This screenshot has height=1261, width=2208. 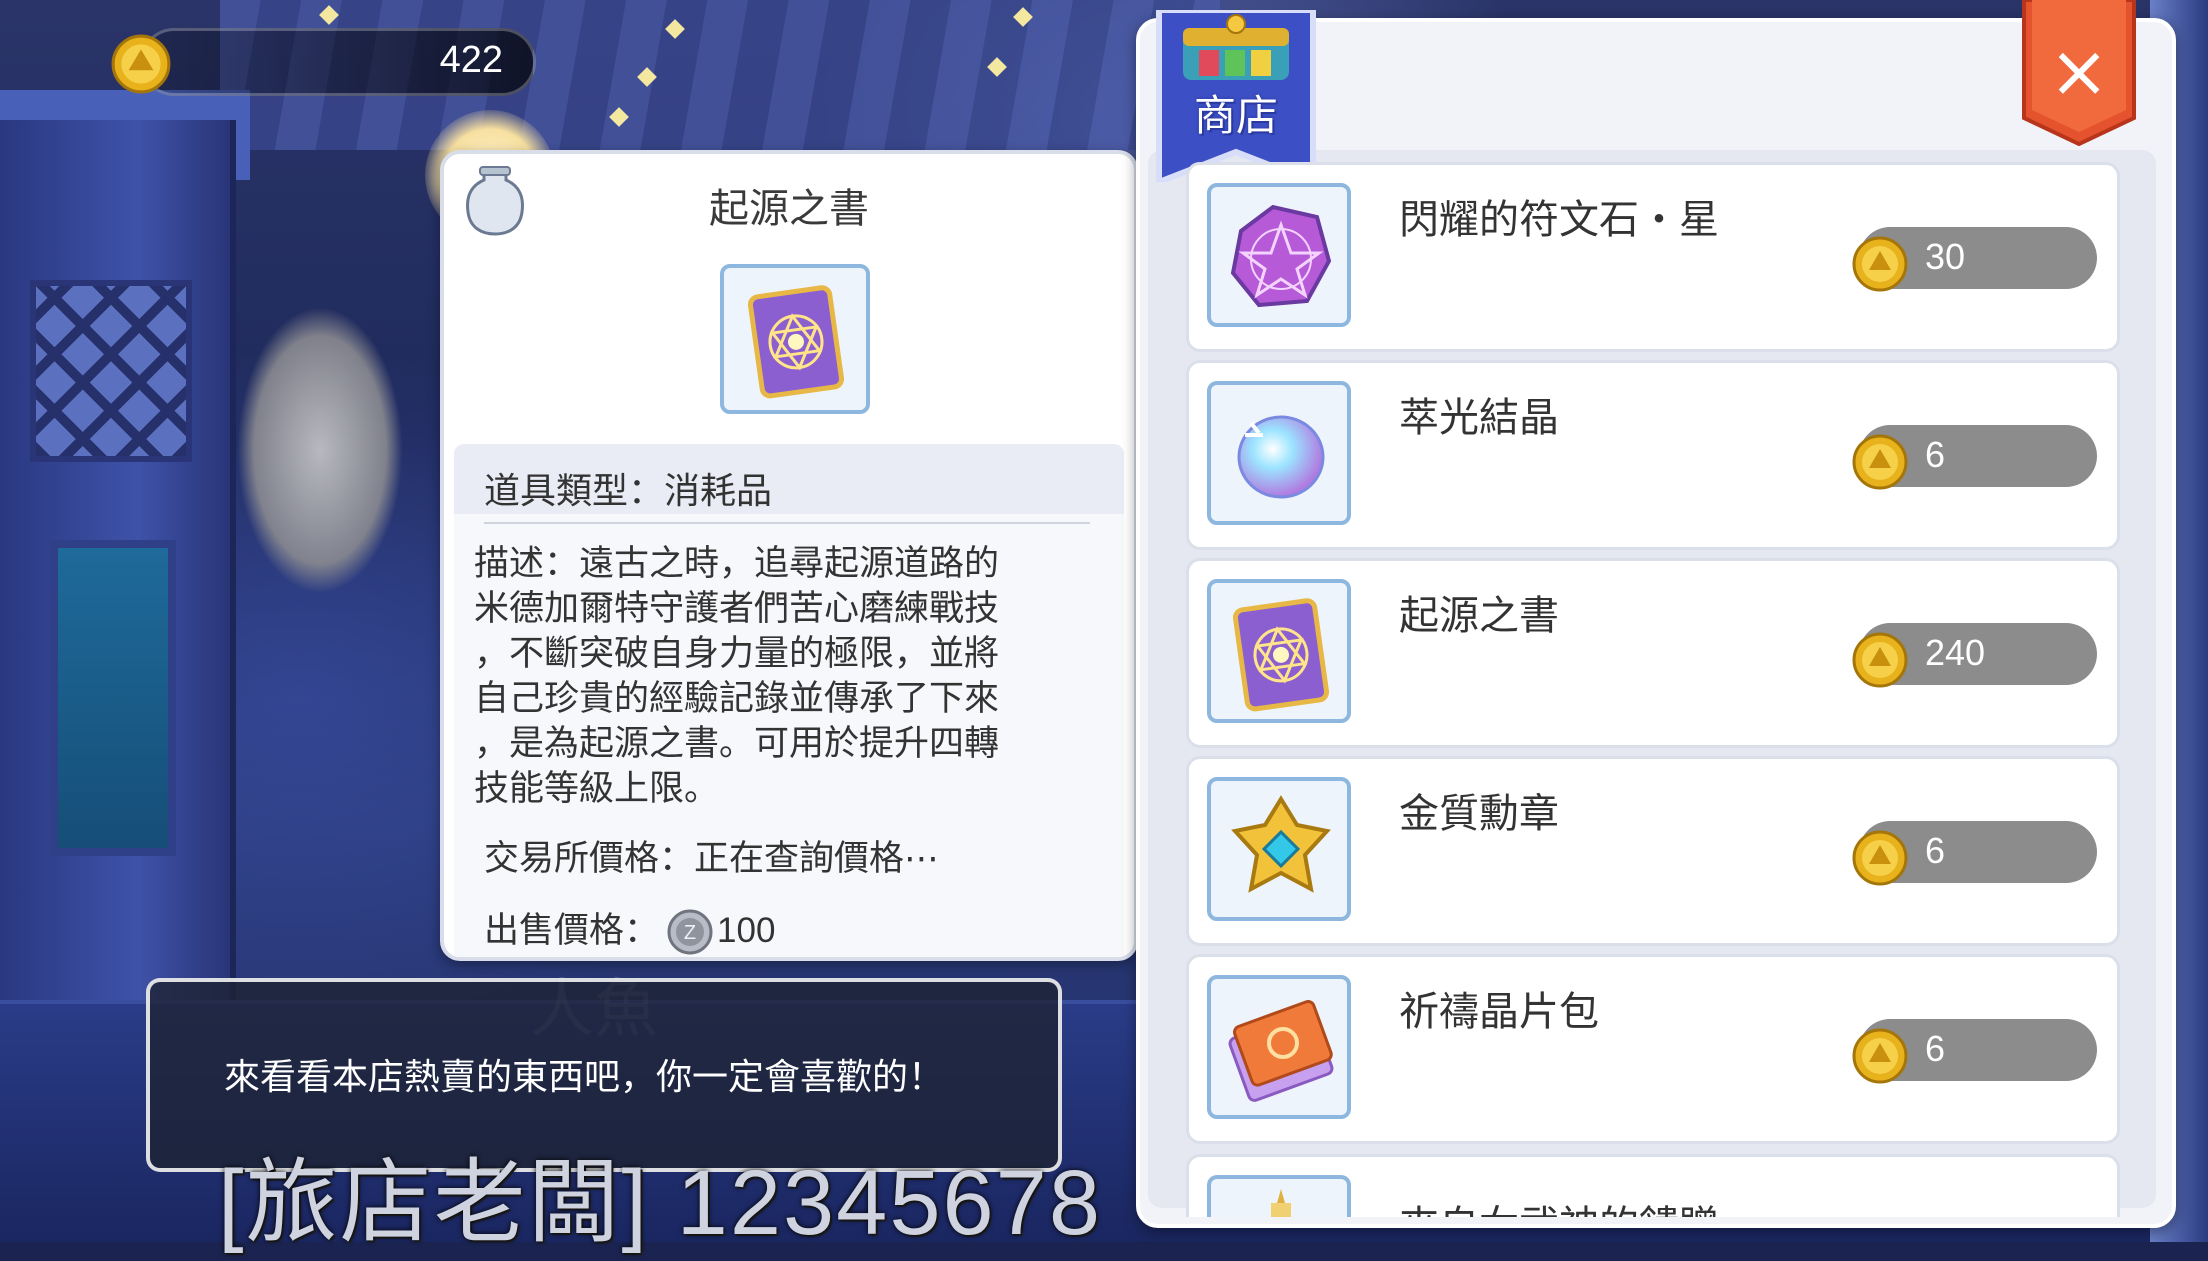 I want to click on crystal-icon, so click(x=1281, y=457).